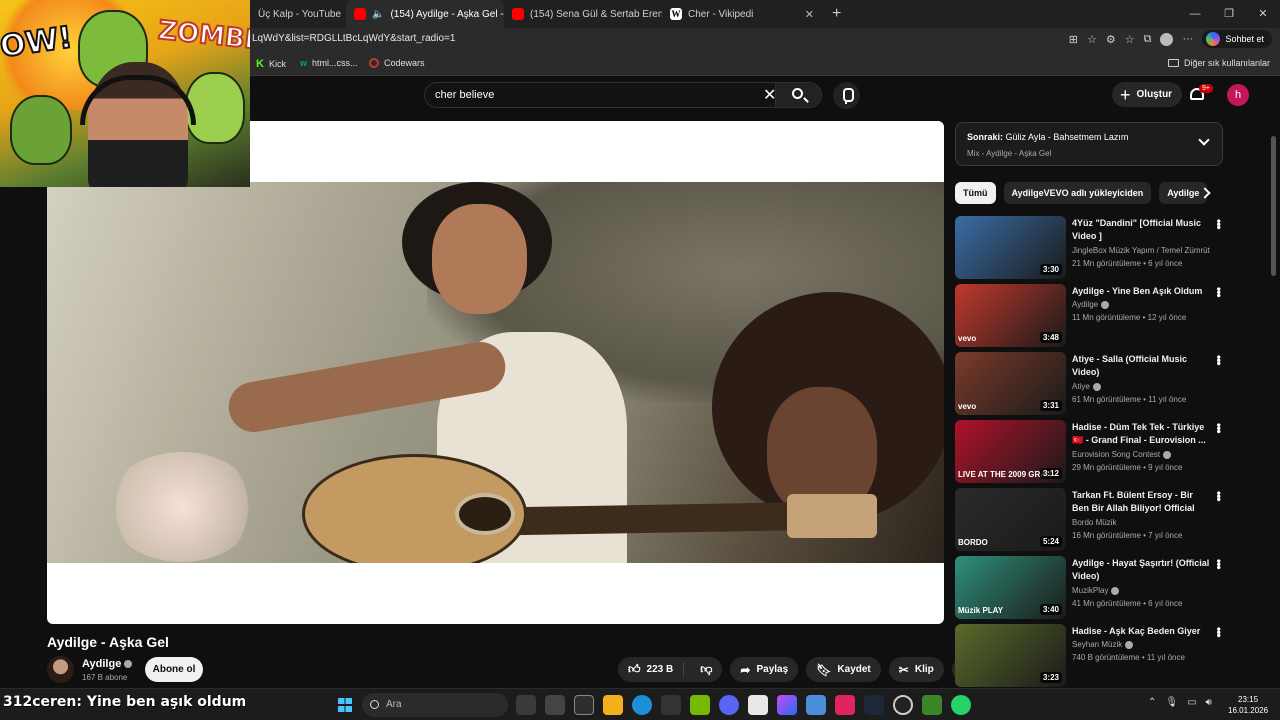  Describe the element at coordinates (397, 63) in the screenshot. I see `bookmark-codewars: Codewars` at that location.